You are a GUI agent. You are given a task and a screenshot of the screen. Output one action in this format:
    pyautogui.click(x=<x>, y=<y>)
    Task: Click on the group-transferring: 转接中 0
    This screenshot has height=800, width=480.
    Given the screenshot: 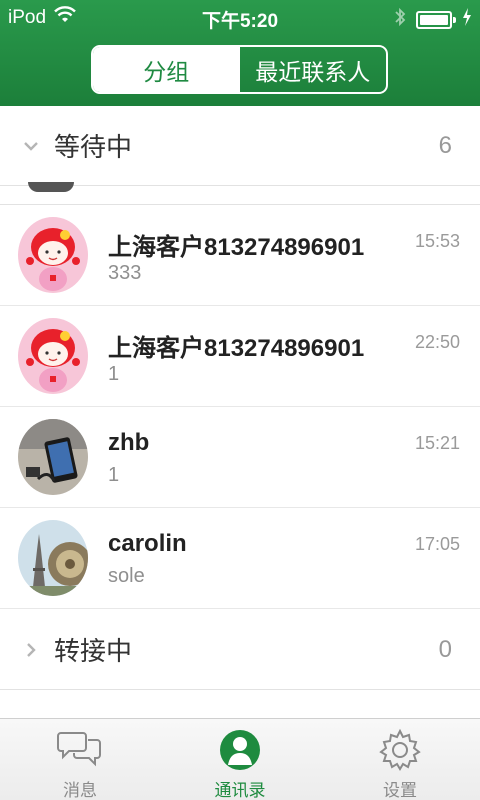 What is the action you would take?
    pyautogui.click(x=240, y=650)
    